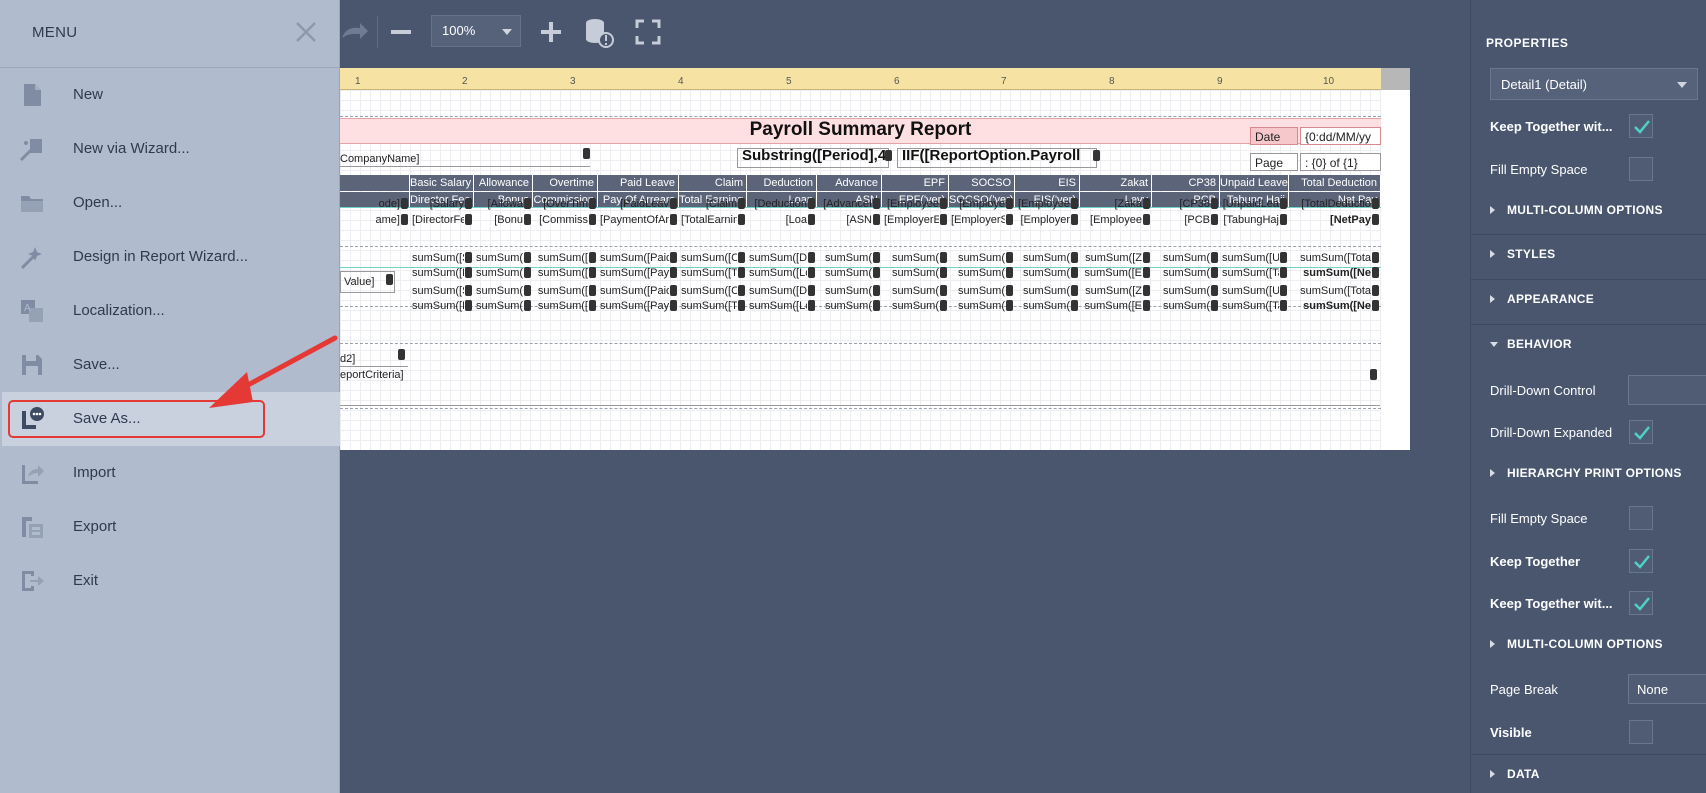 This screenshot has height=793, width=1706. What do you see at coordinates (1641, 561) in the screenshot?
I see `keep-together-checkbox` at bounding box center [1641, 561].